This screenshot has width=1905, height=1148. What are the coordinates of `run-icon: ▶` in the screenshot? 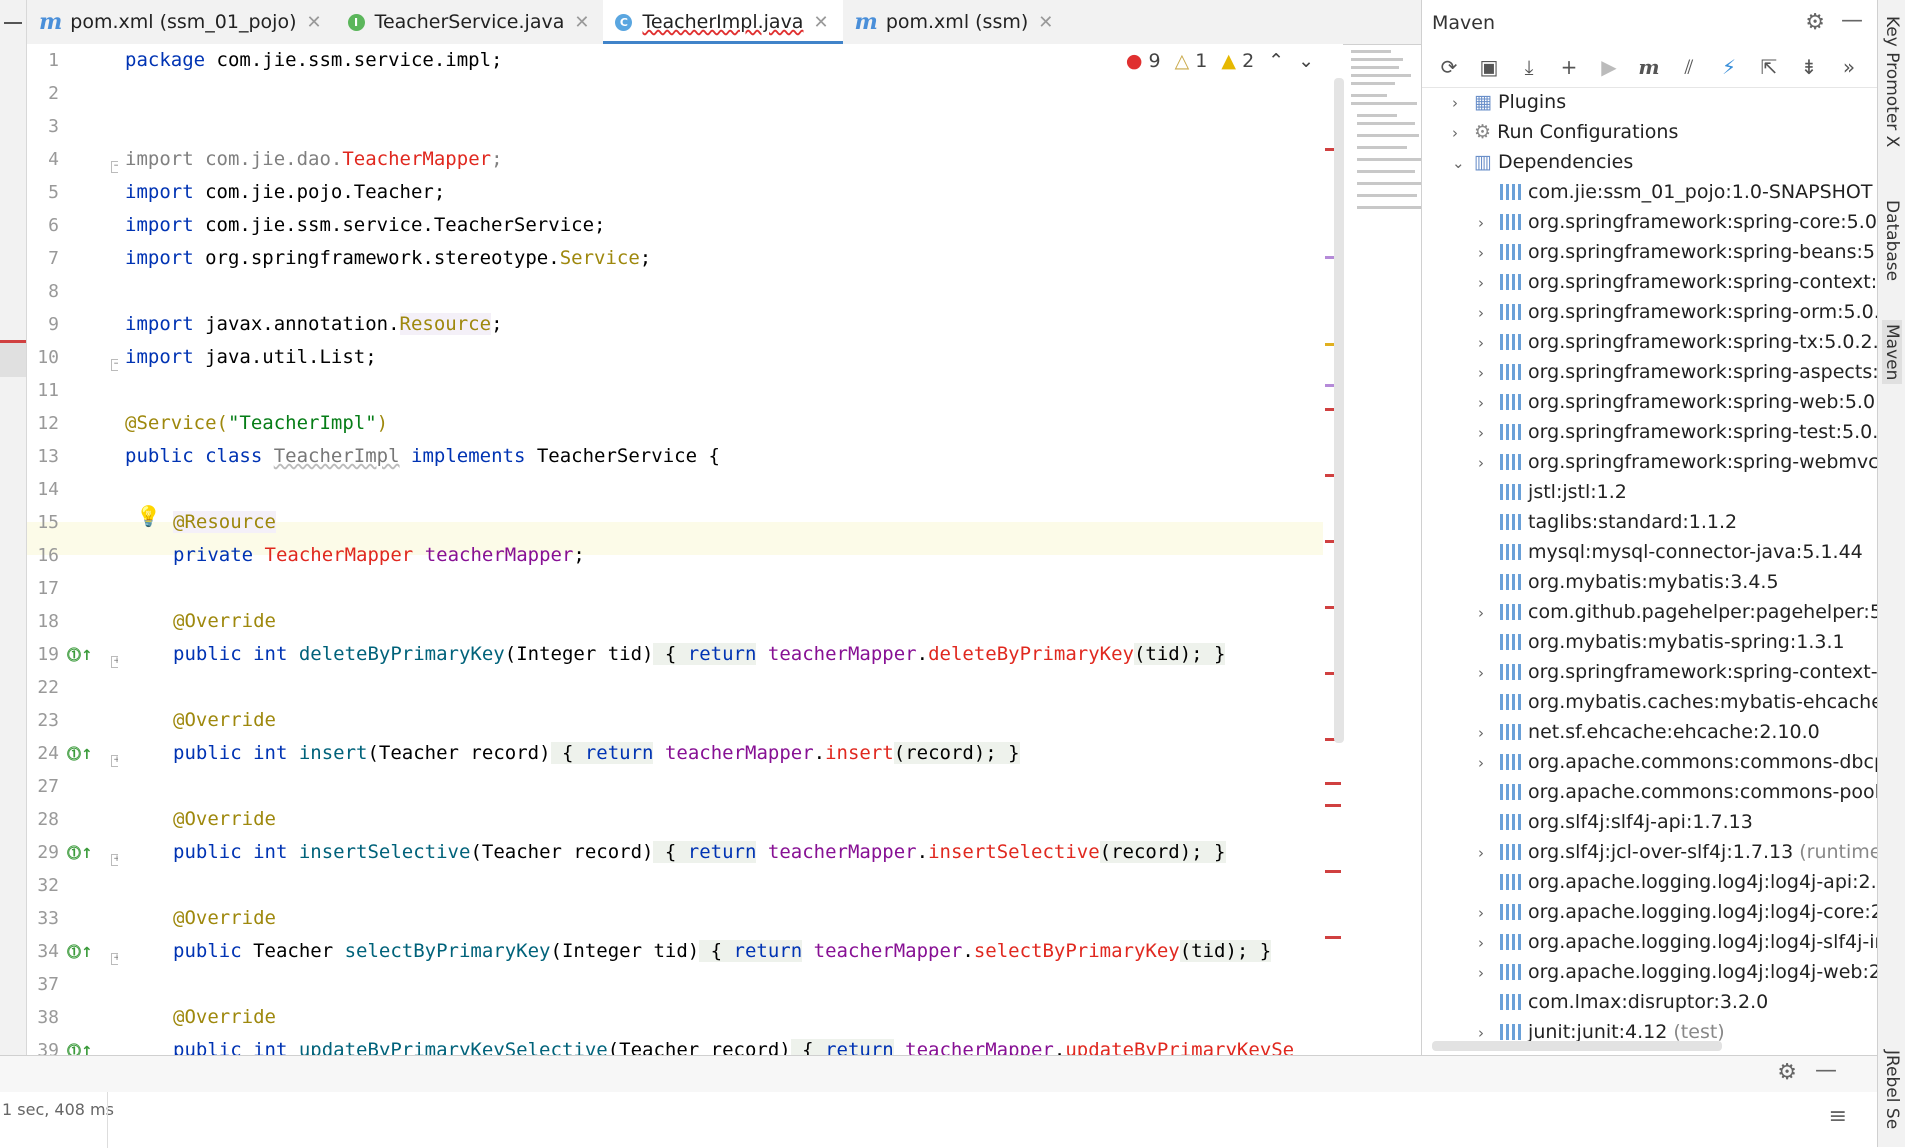 It's located at (1609, 67).